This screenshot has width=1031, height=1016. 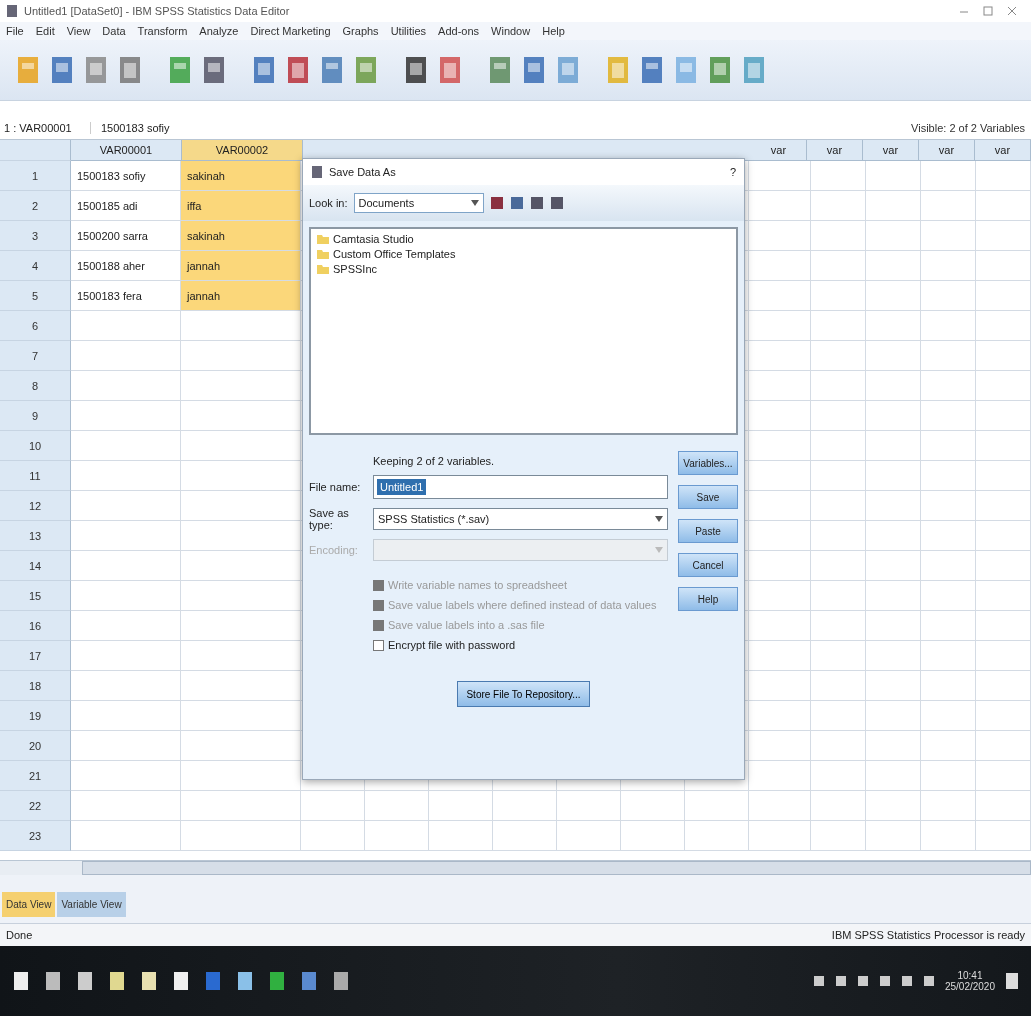 What do you see at coordinates (970, 975) in the screenshot?
I see `clock-time: 10:41` at bounding box center [970, 975].